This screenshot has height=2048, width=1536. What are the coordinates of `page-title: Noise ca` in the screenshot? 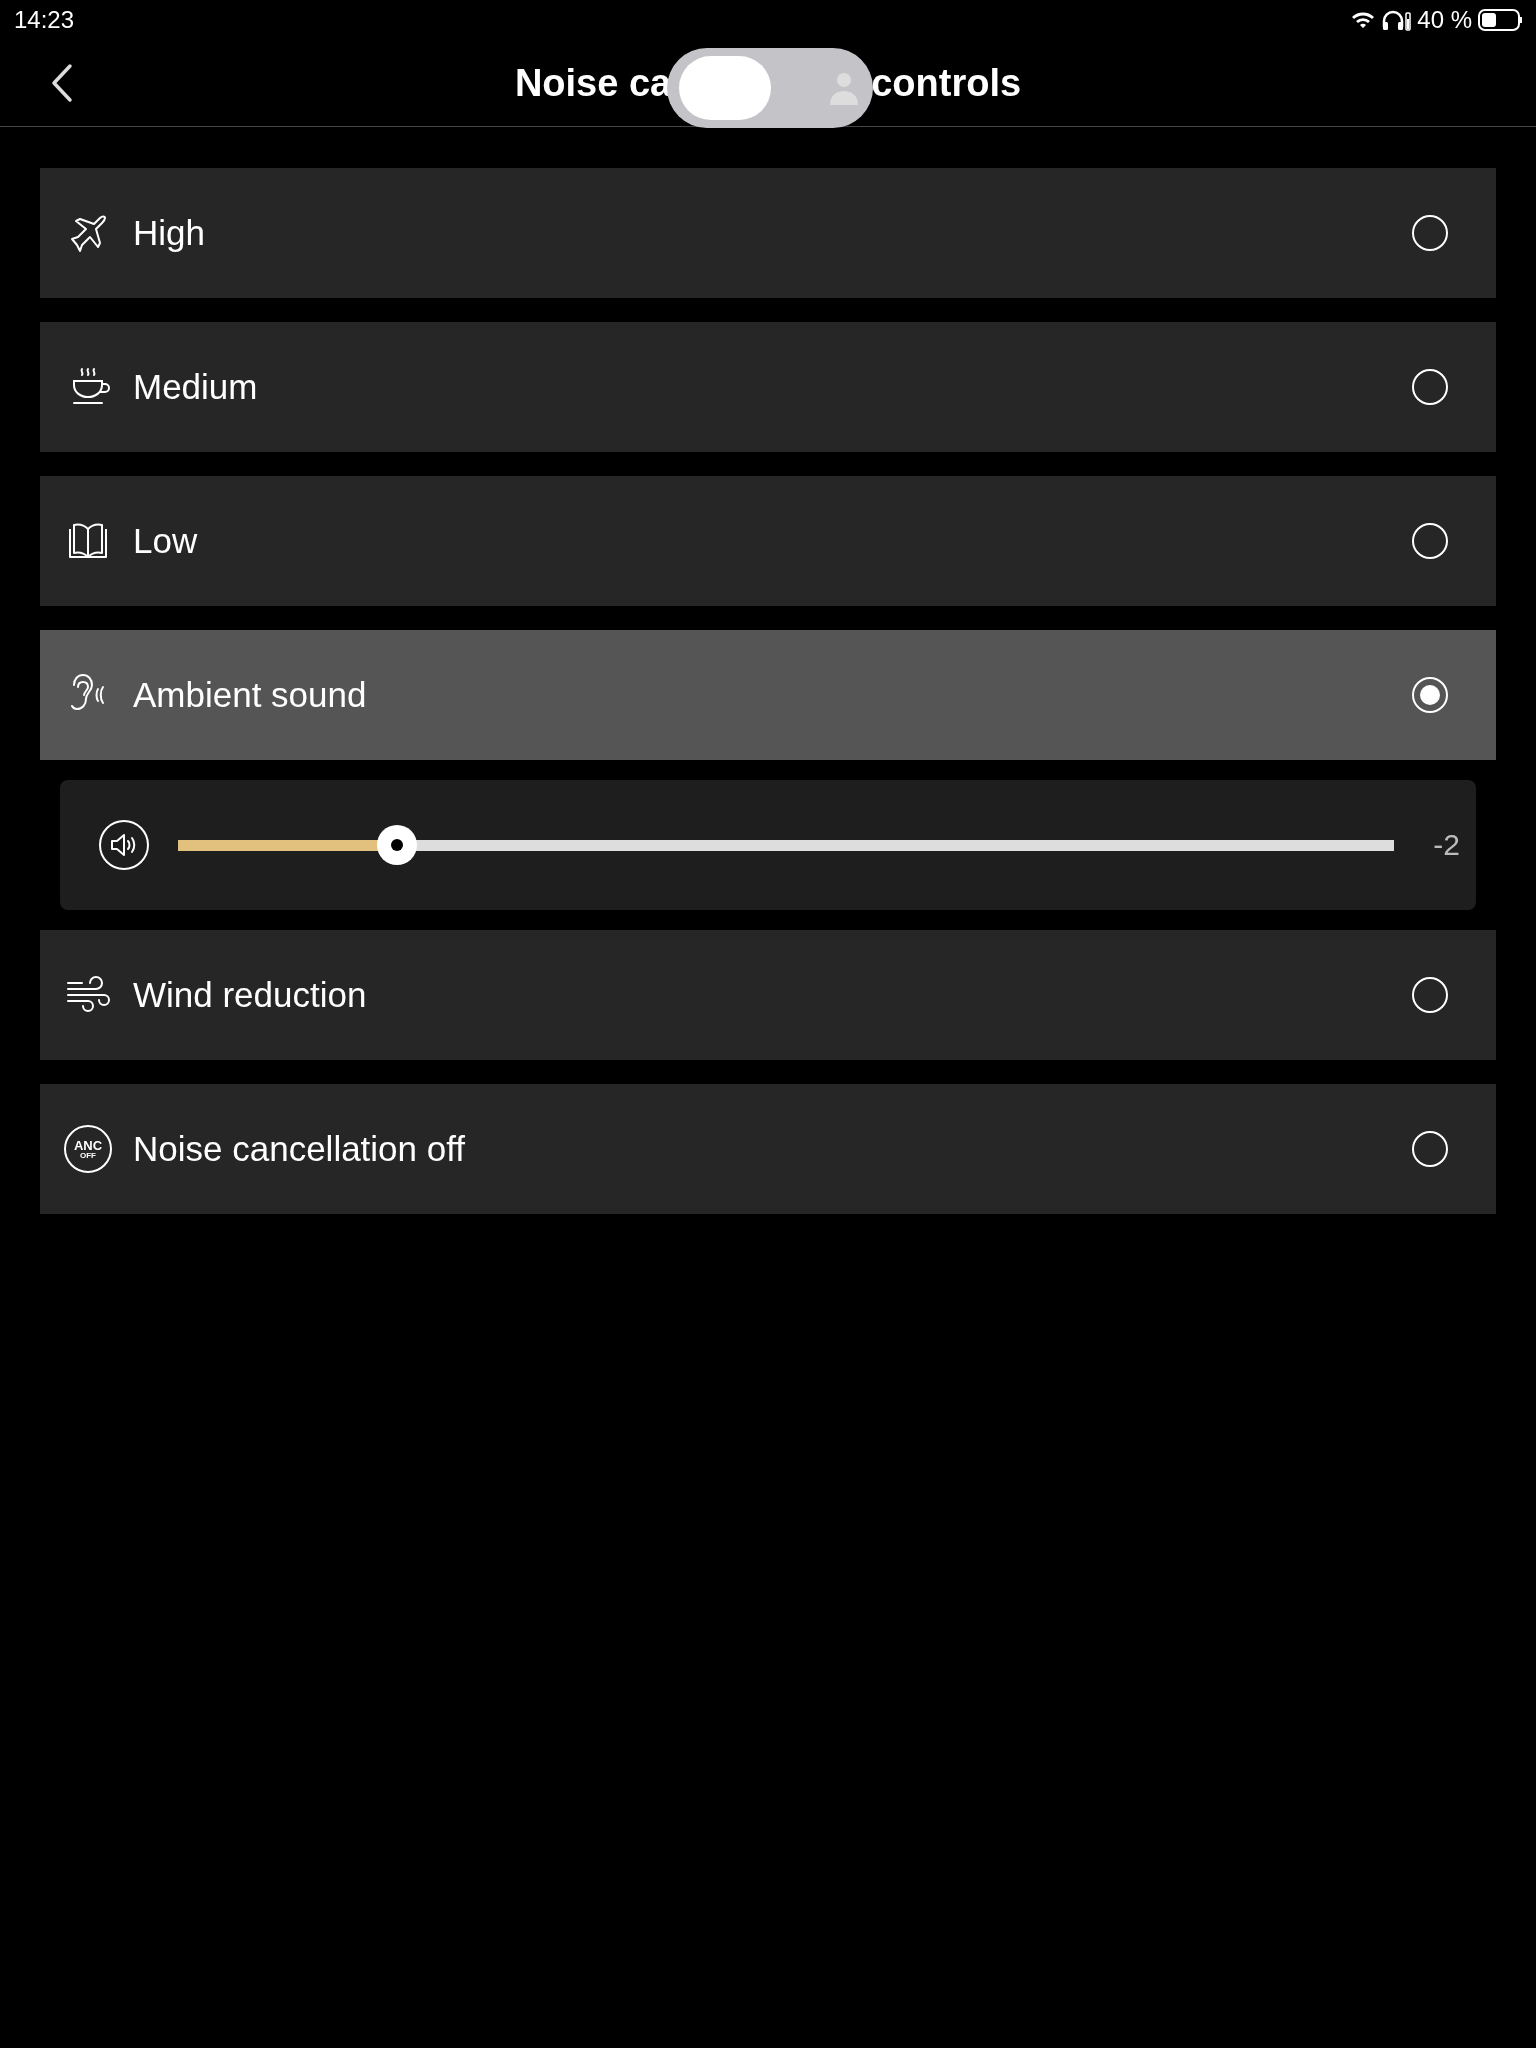 It's located at (593, 83).